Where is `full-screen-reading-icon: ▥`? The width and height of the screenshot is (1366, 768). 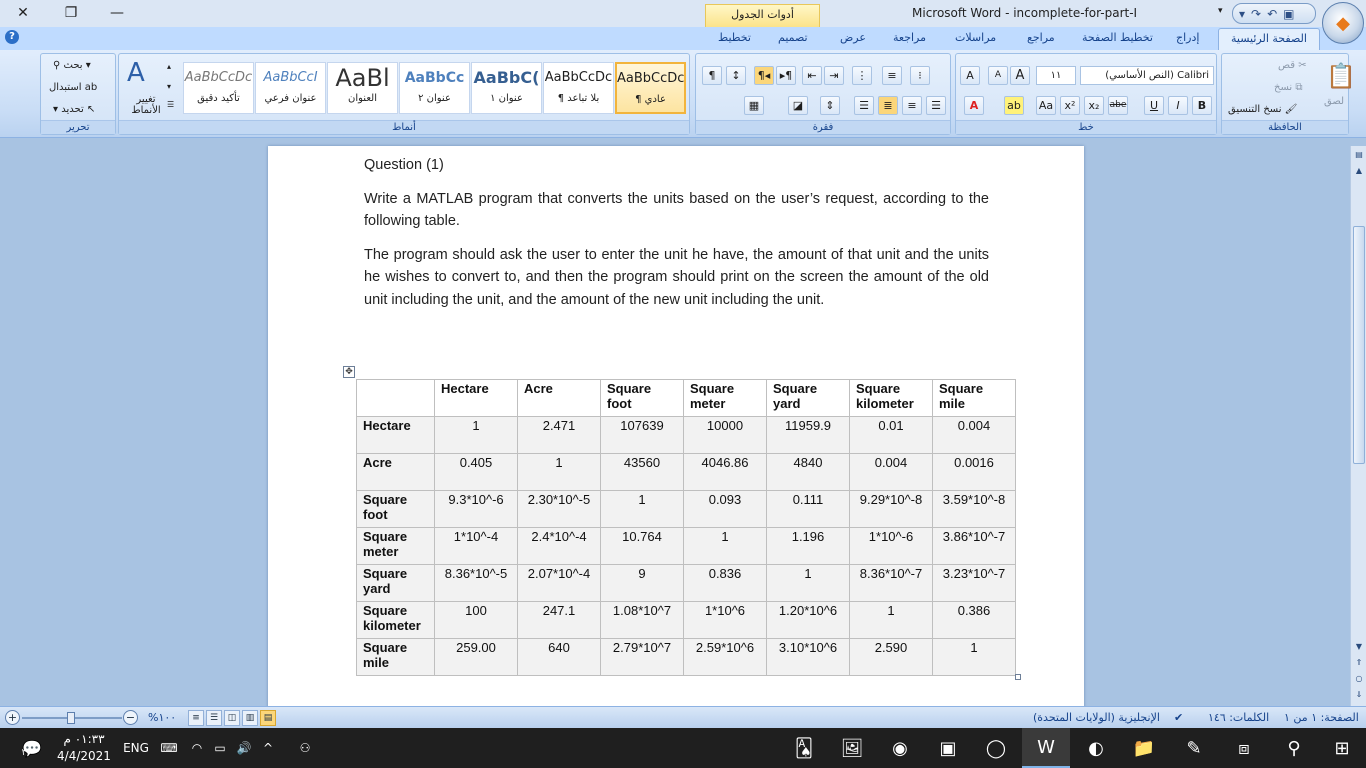 full-screen-reading-icon: ▥ is located at coordinates (250, 718).